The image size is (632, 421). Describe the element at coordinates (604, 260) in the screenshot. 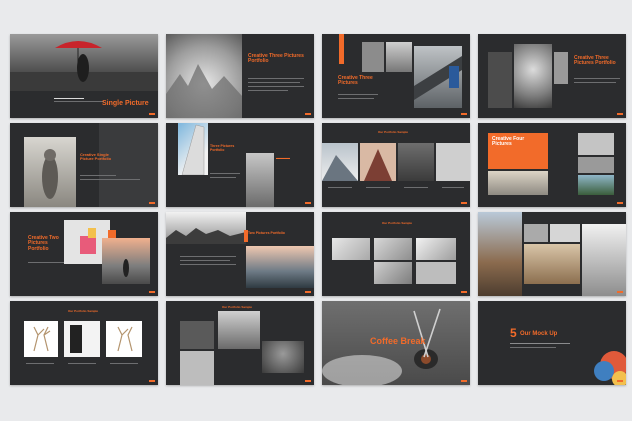

I see `cliff-photo` at that location.